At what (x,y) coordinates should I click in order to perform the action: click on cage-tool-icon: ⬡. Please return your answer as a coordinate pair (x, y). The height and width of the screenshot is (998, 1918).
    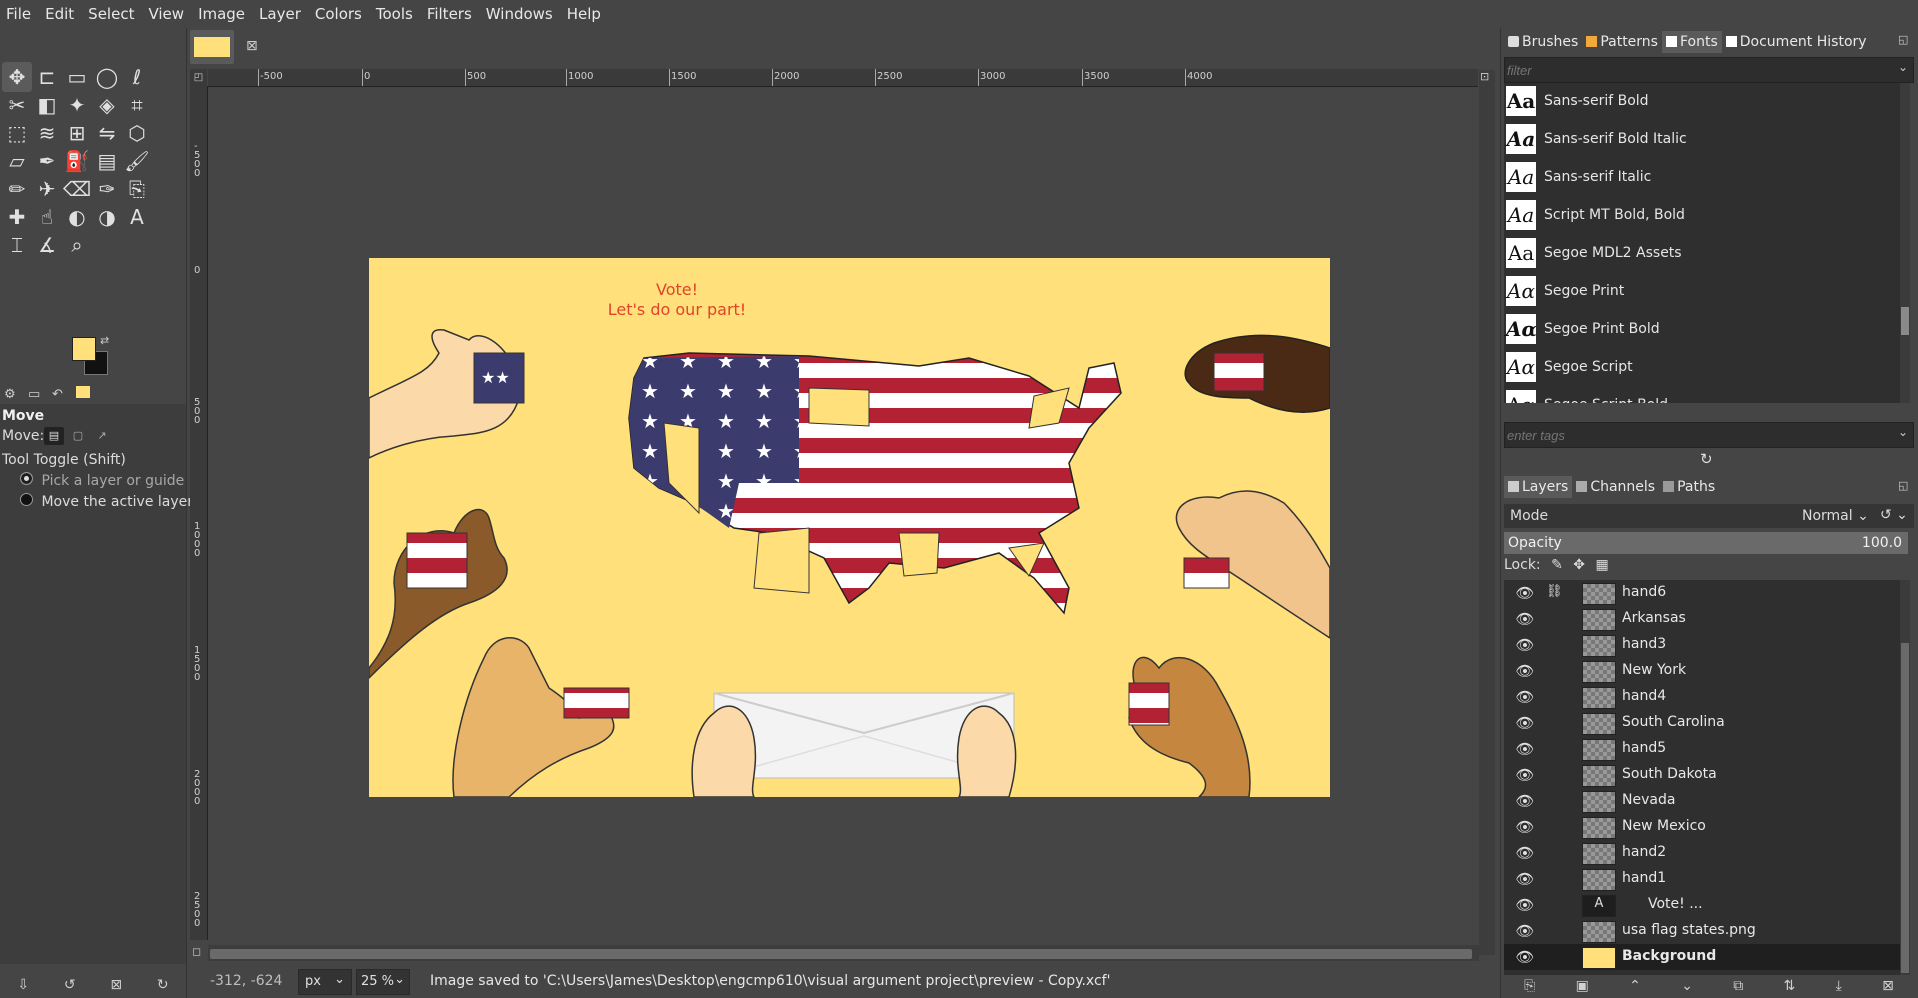
    Looking at the image, I should click on (137, 133).